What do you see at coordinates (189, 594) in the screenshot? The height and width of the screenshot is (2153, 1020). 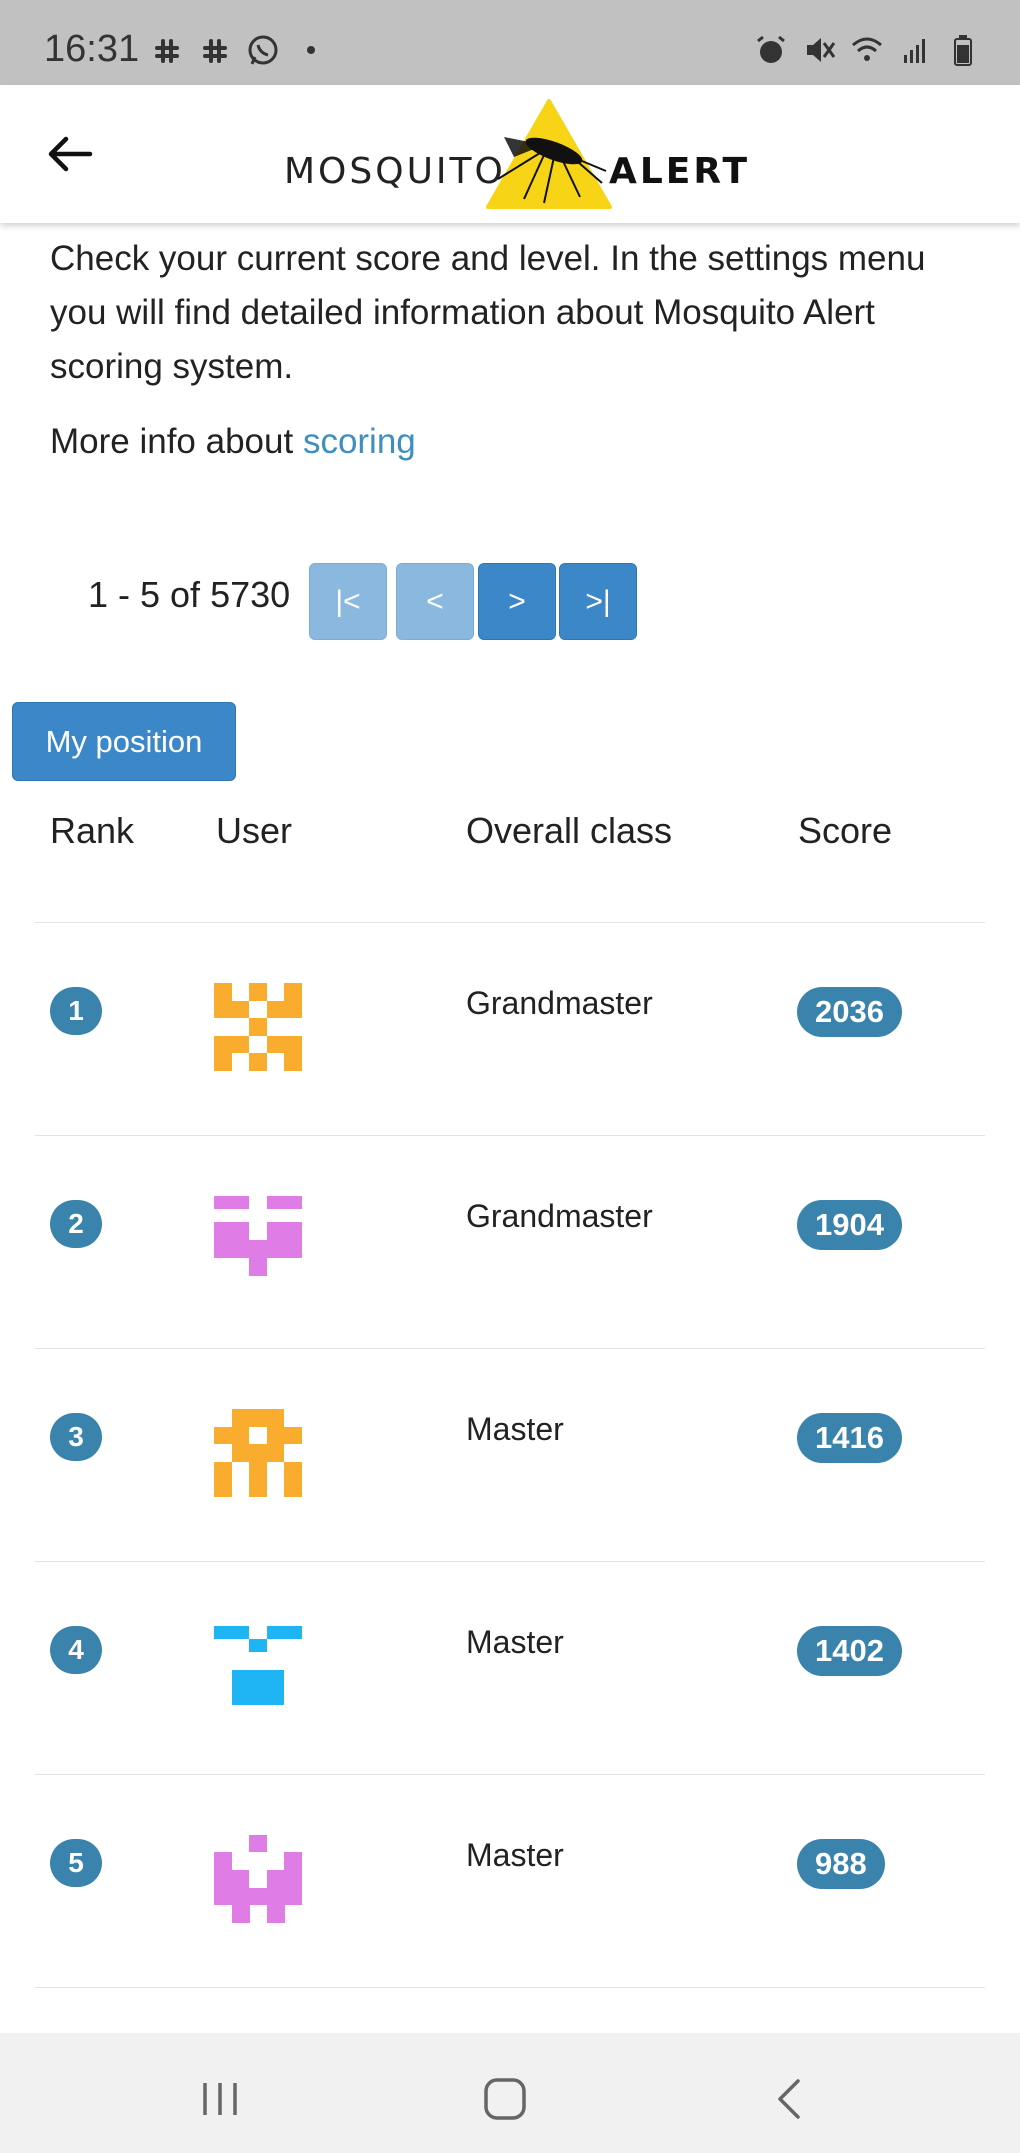 I see `pager-summary: 1 - 5 of 5730` at bounding box center [189, 594].